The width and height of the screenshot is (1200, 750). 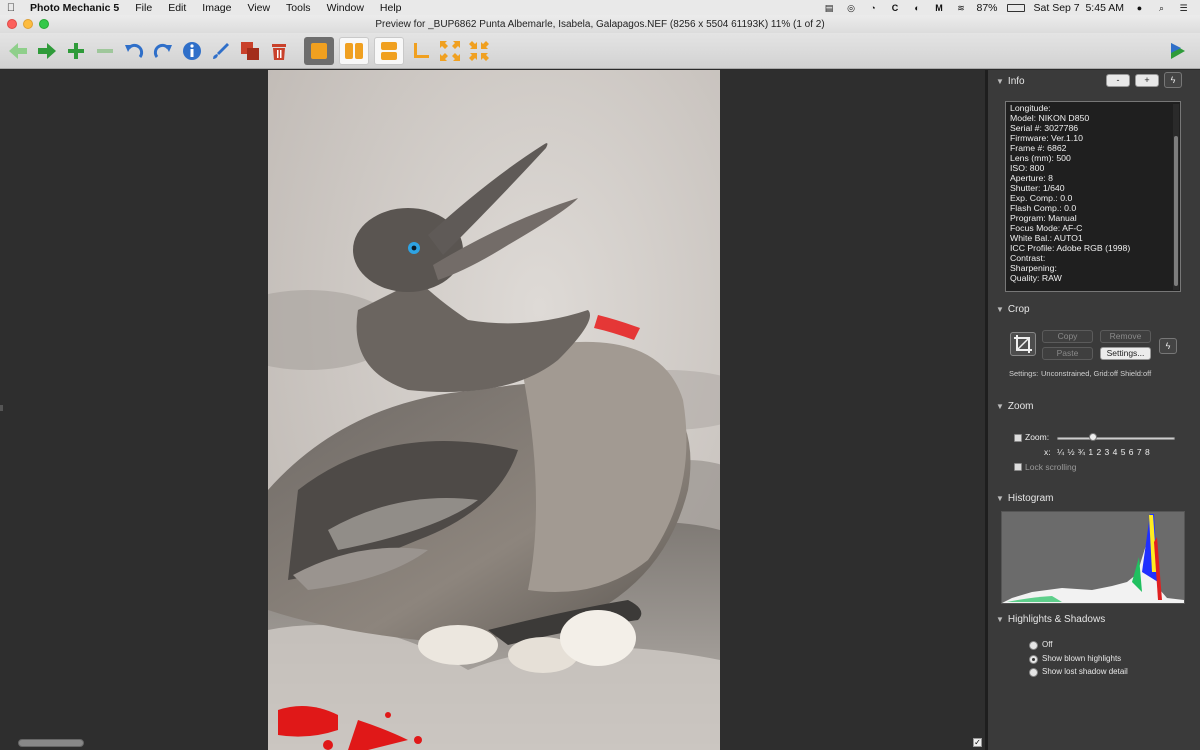 What do you see at coordinates (1178, 51) in the screenshot?
I see `photo-mechanic-logo-icon` at bounding box center [1178, 51].